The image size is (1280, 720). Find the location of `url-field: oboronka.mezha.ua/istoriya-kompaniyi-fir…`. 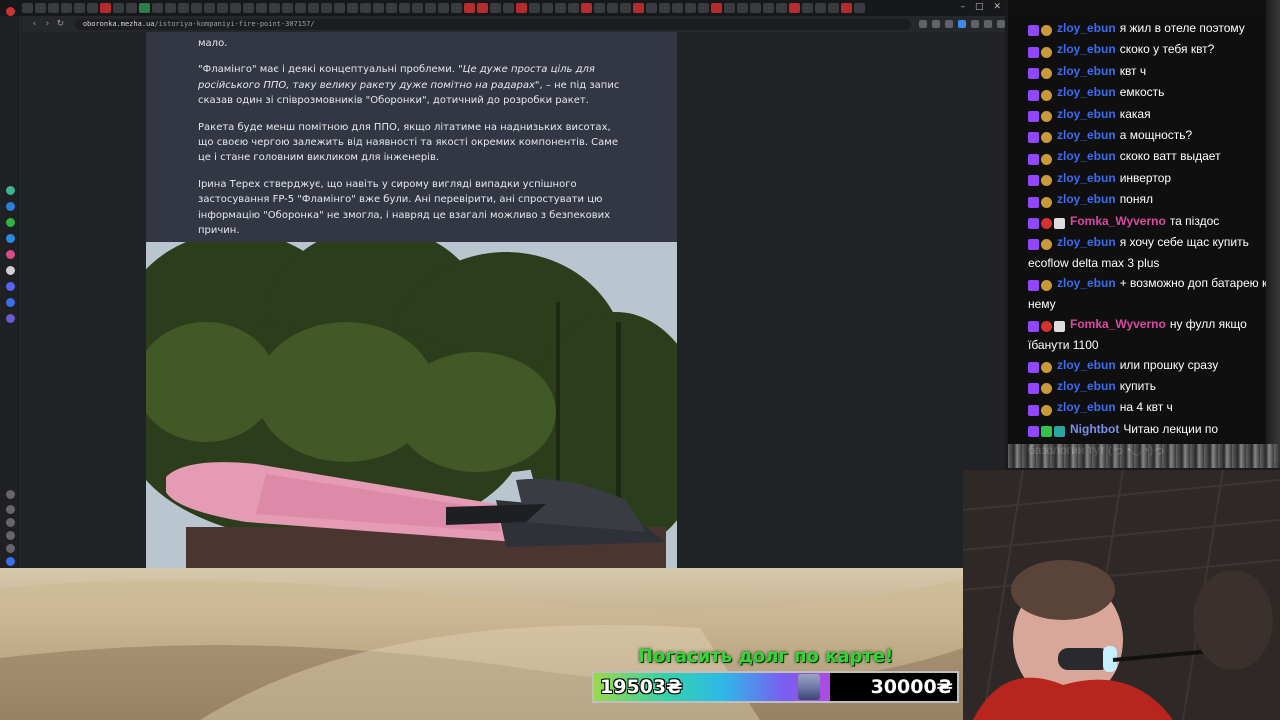

url-field: oboronka.mezha.ua/istoriya-kompaniyi-fir… is located at coordinates (492, 24).